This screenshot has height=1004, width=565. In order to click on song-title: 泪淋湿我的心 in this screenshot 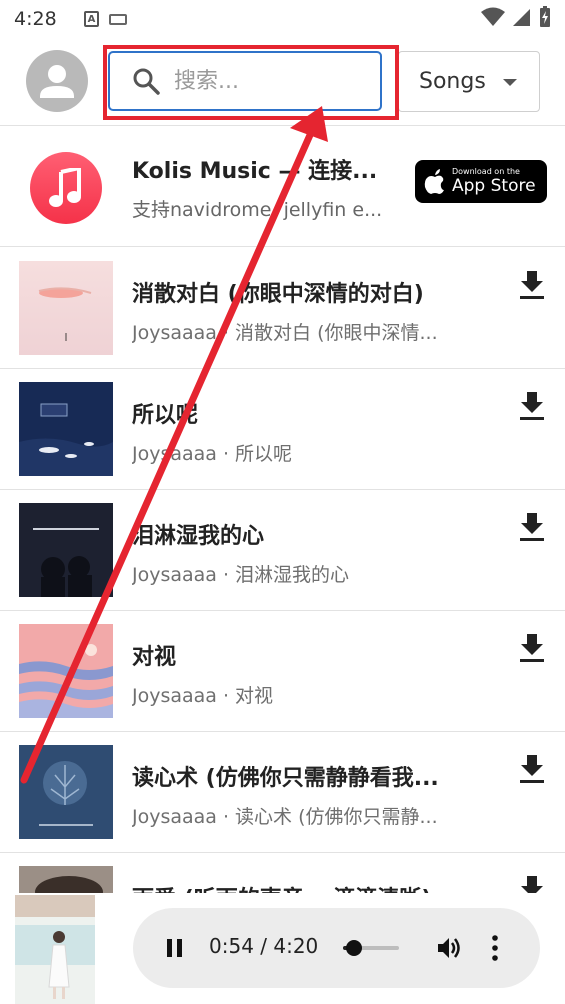, I will do `click(198, 536)`.